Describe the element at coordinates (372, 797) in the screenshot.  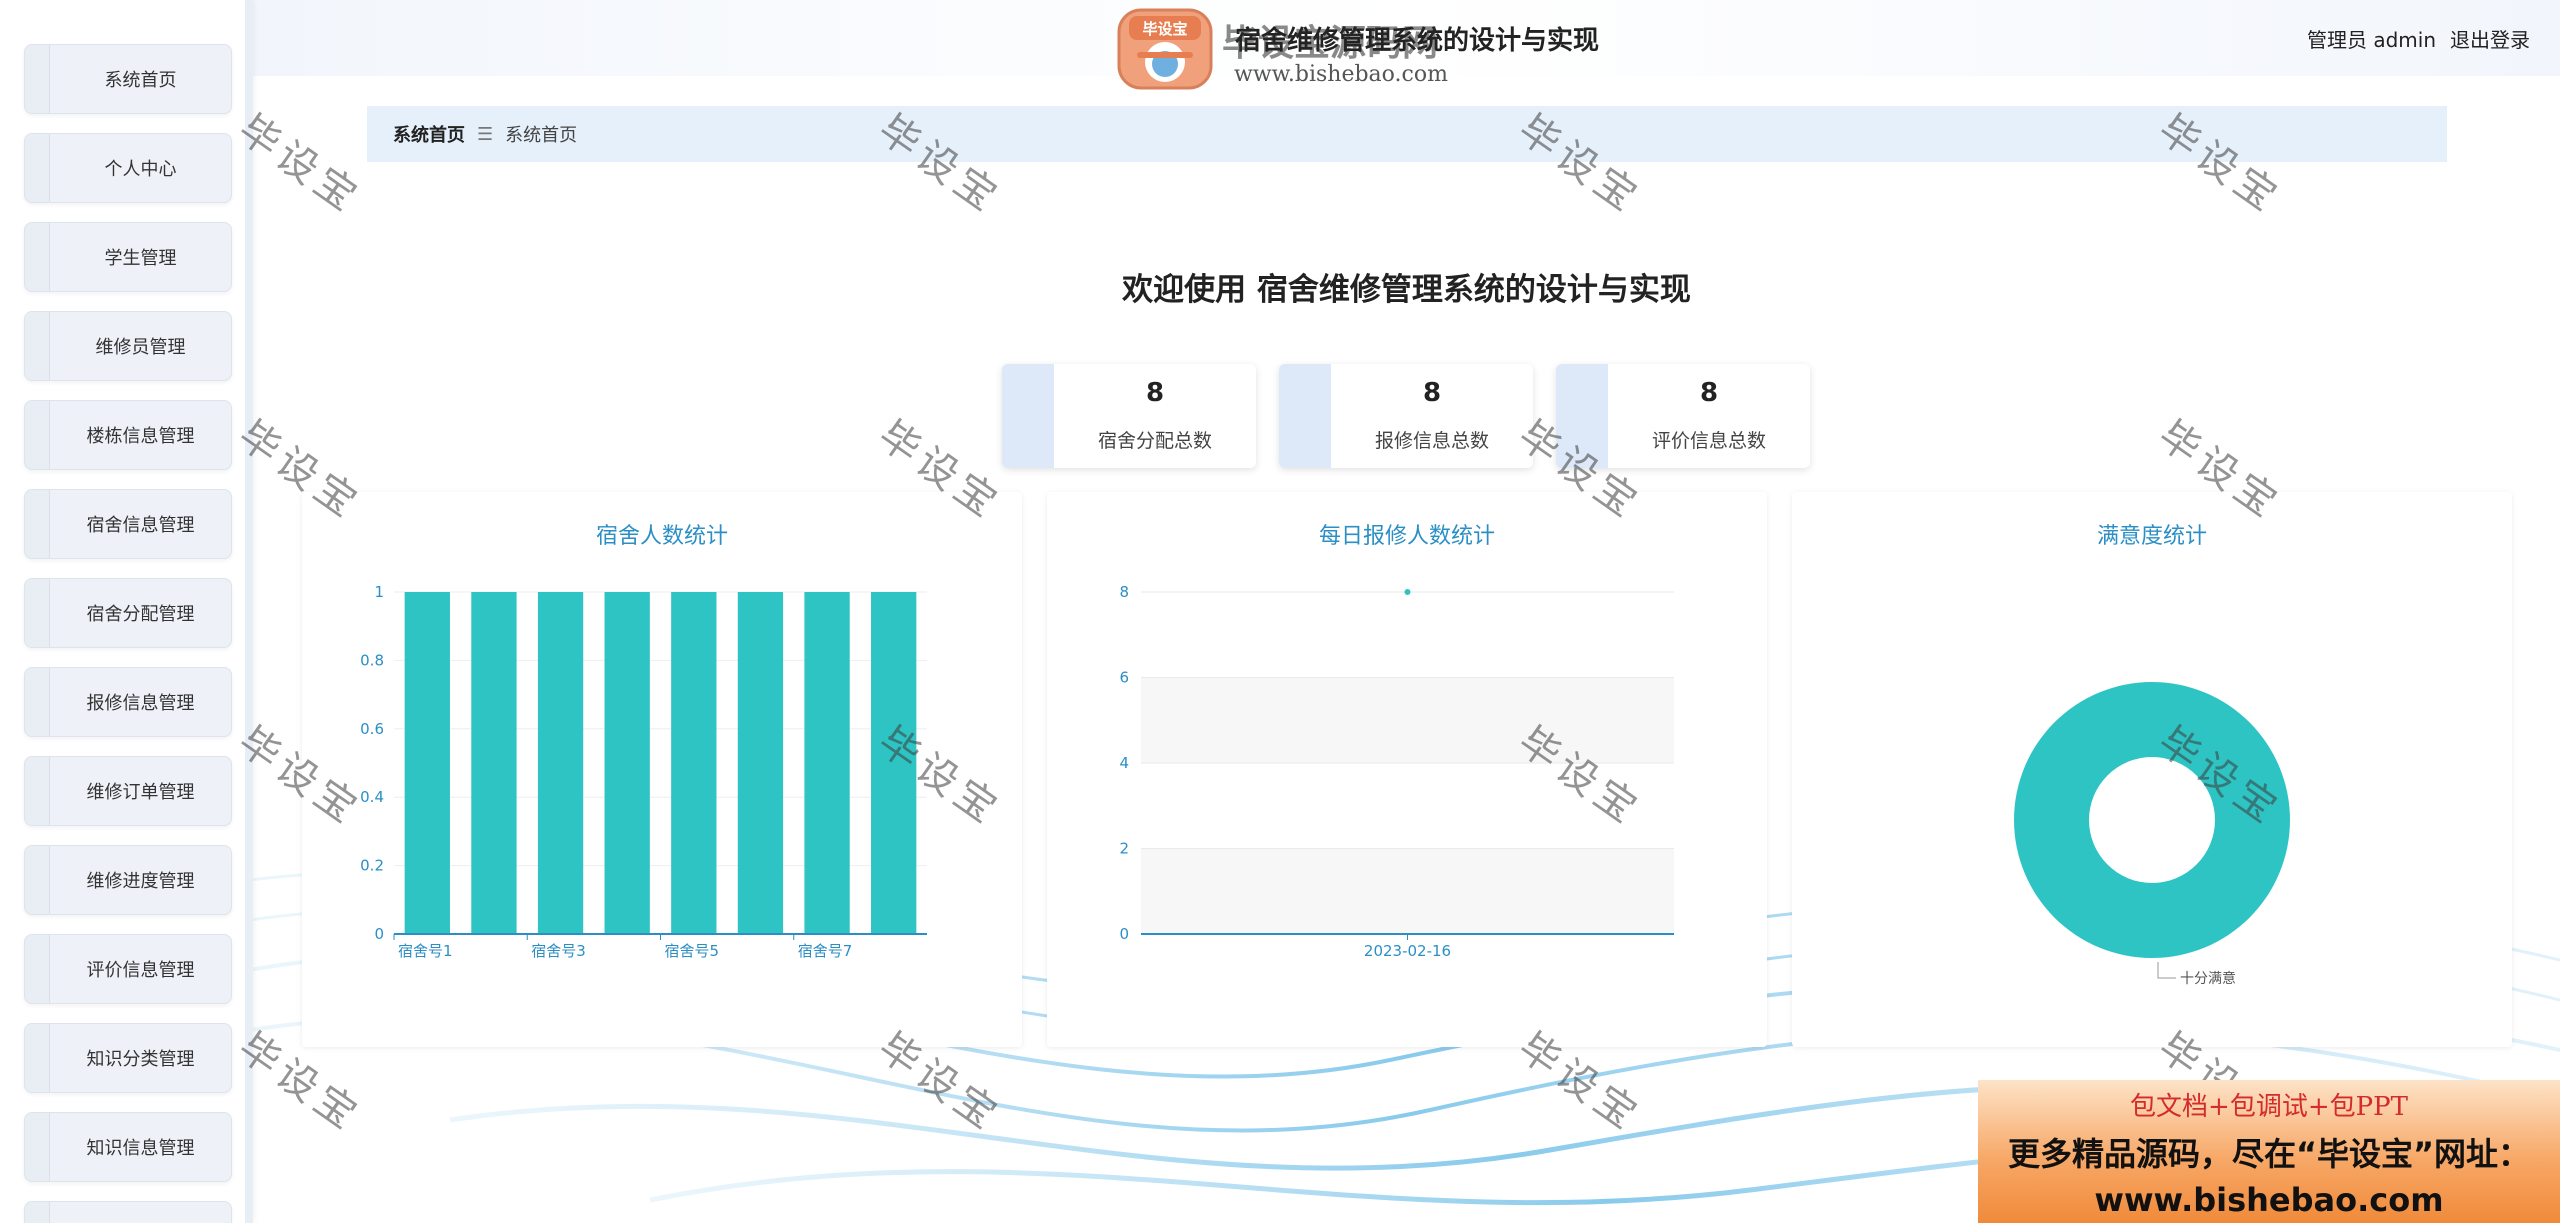
I see `y-tick-label: 0.4` at that location.